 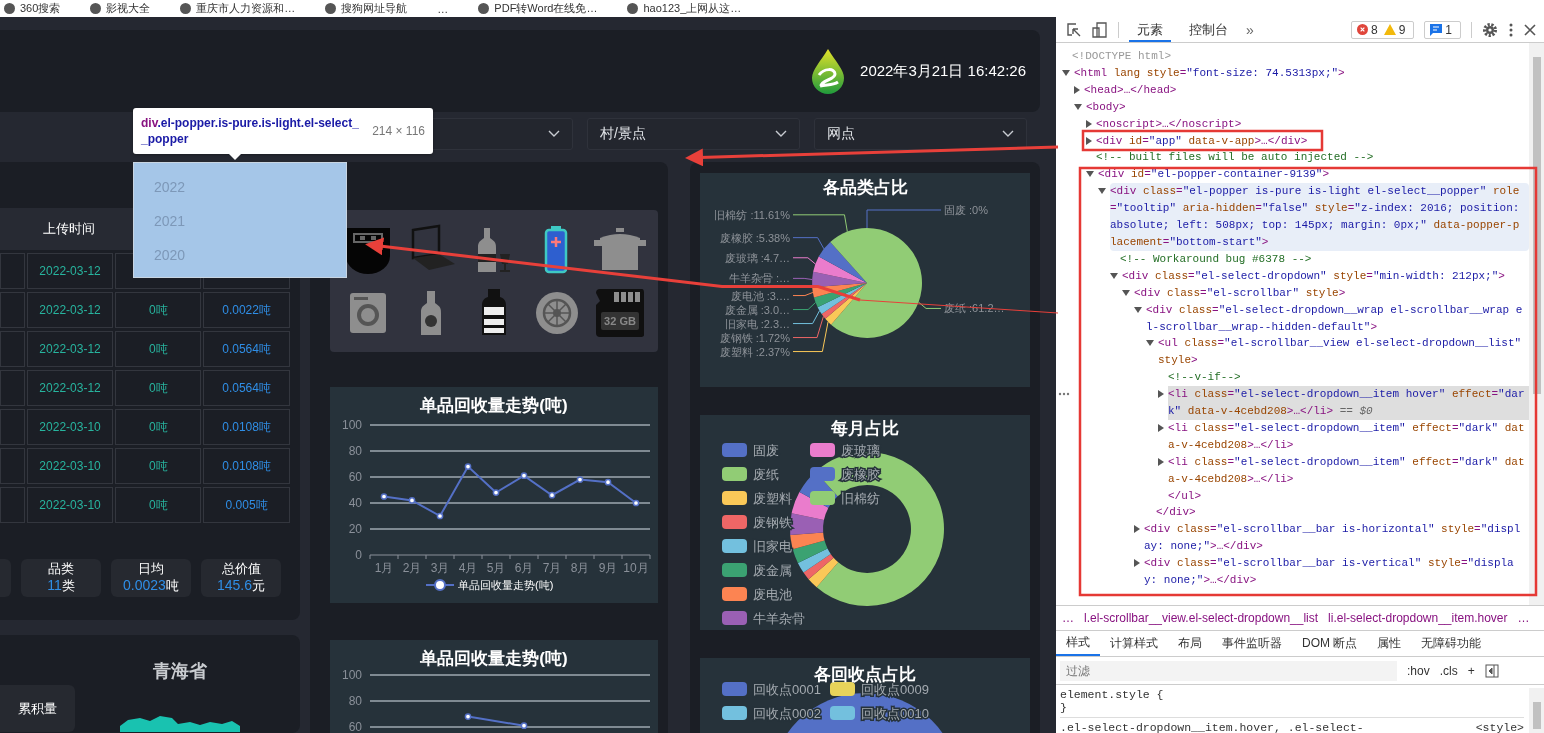 I want to click on element-selector: div.el-popper.is-pure.is-light.el-select__popper, so click(x=250, y=131).